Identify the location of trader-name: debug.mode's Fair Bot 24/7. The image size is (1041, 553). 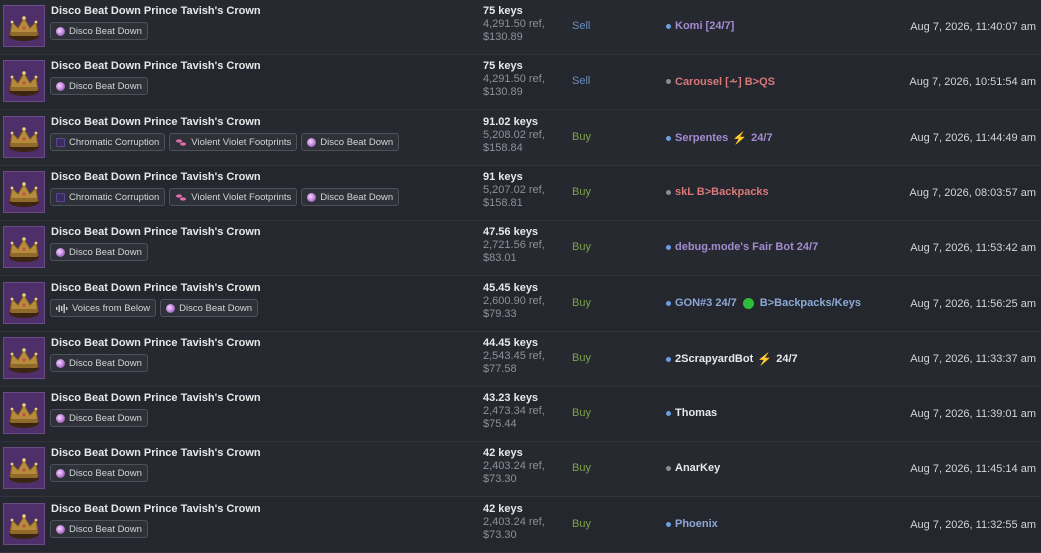
(747, 247).